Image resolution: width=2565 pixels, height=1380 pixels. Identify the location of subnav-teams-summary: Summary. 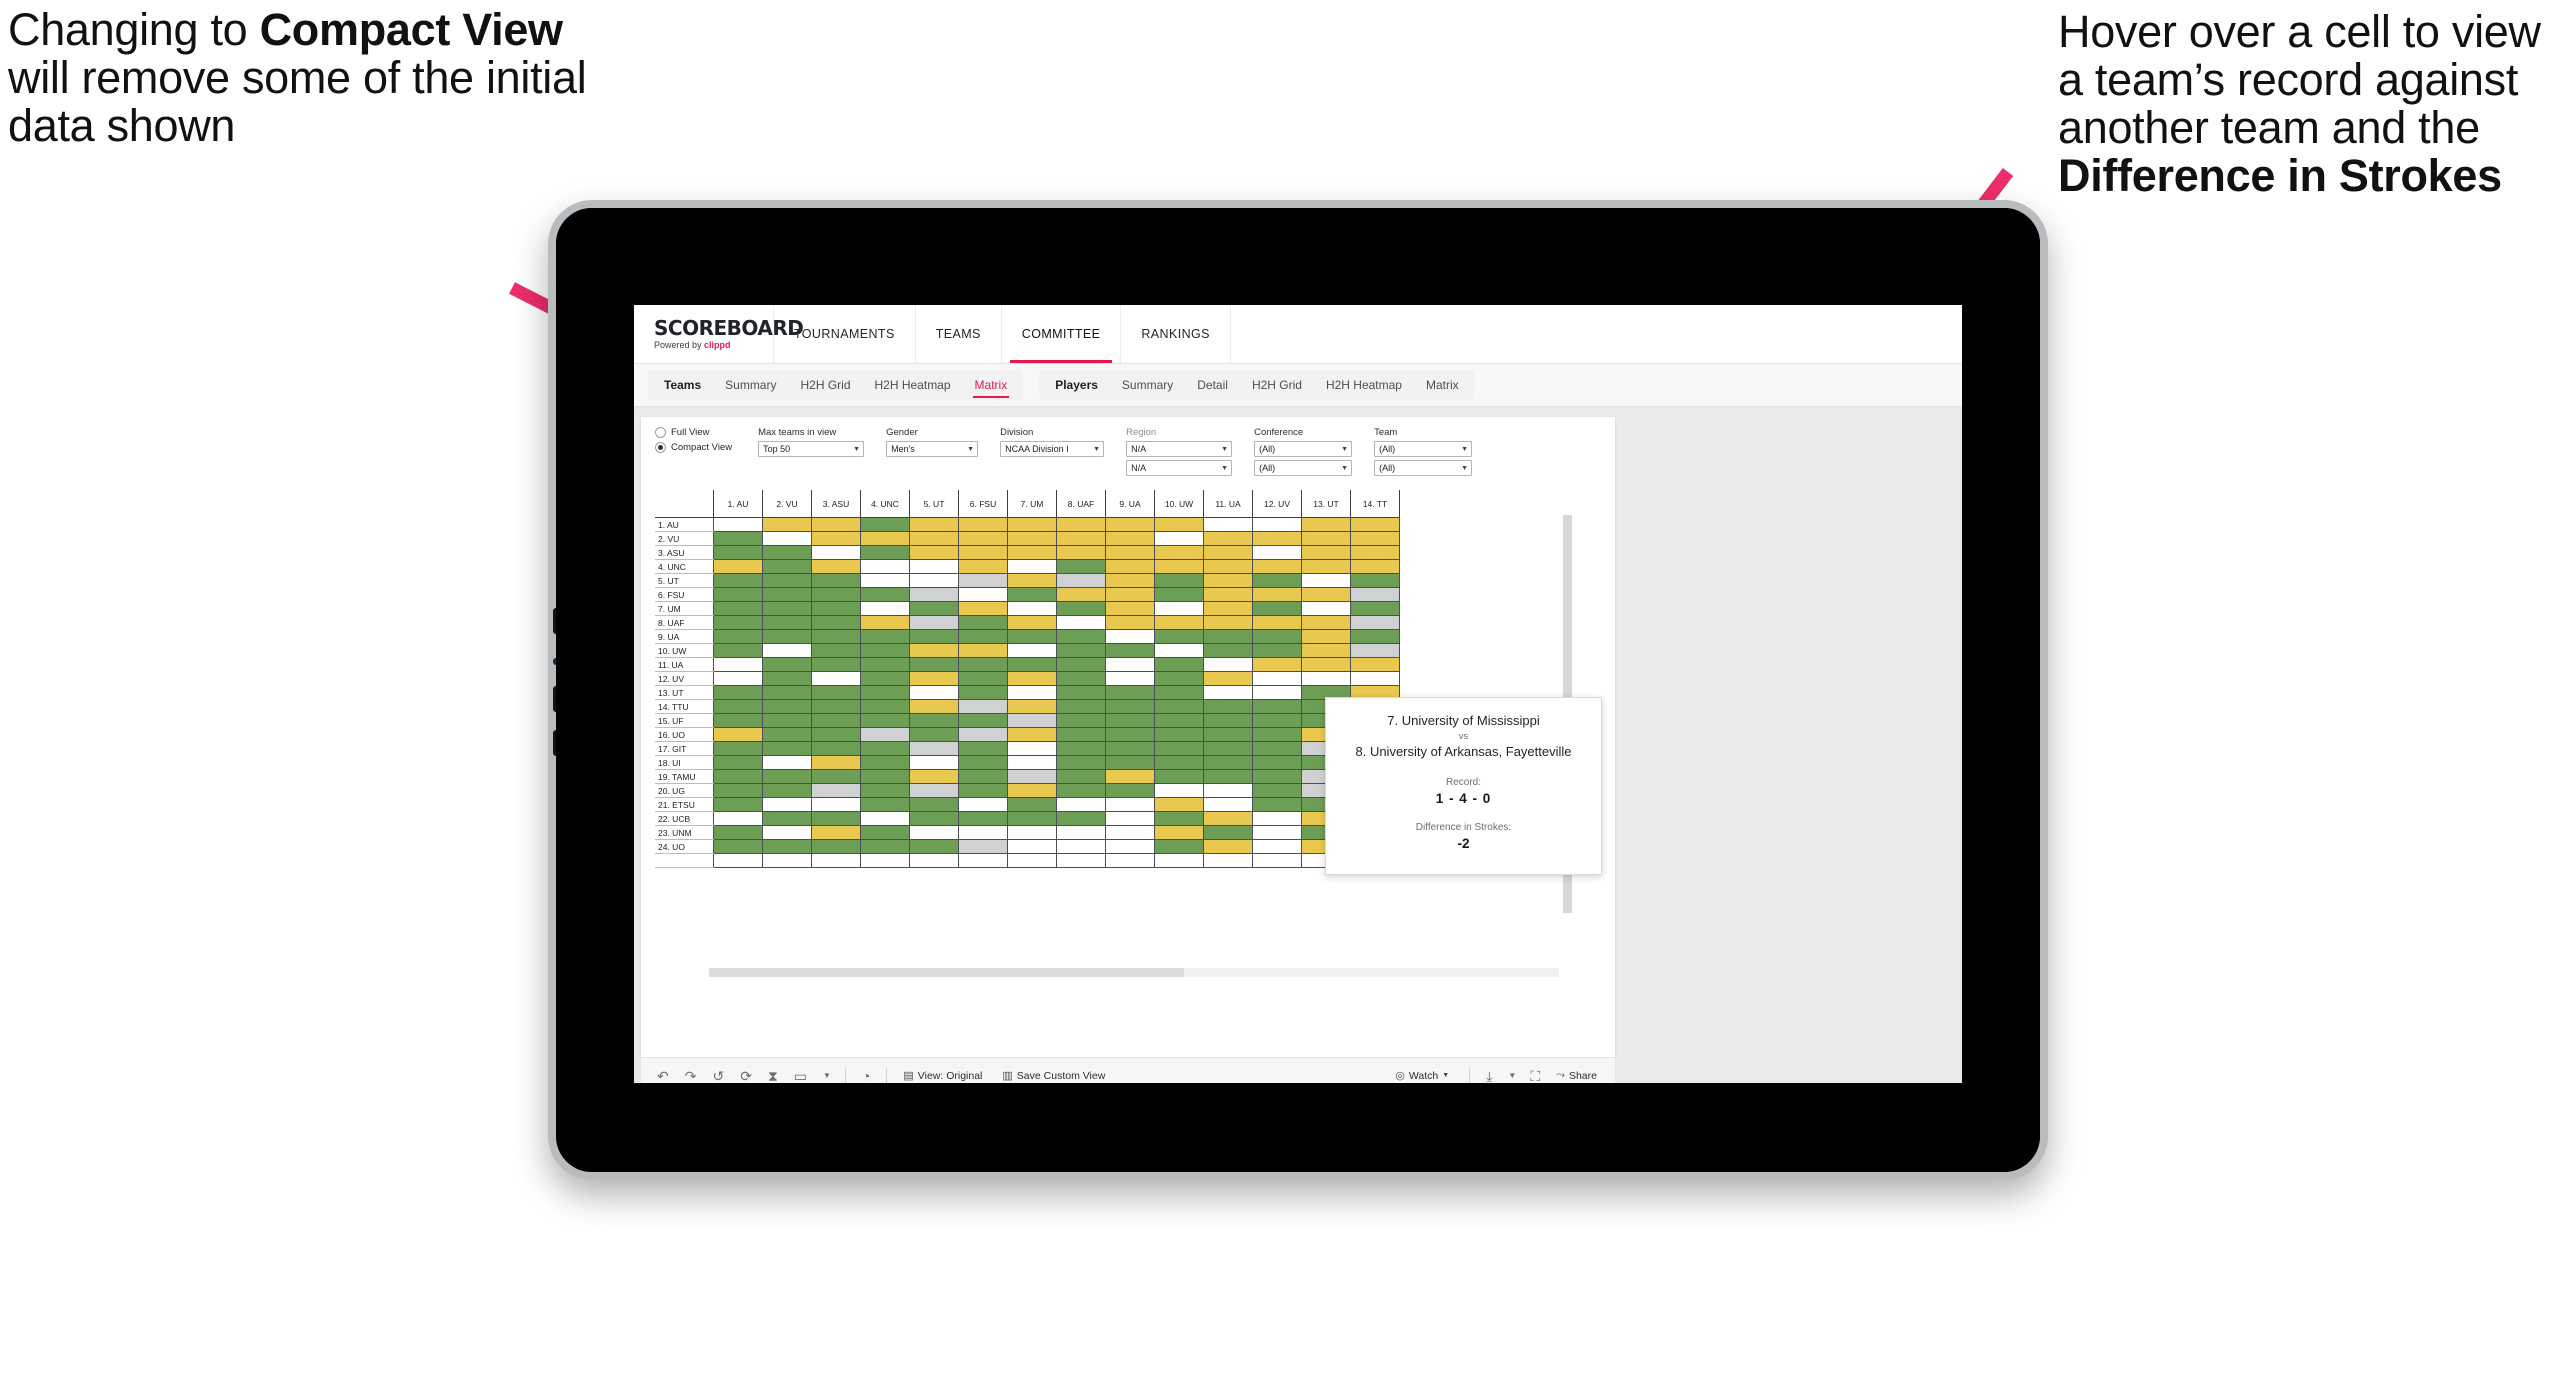
(750, 385).